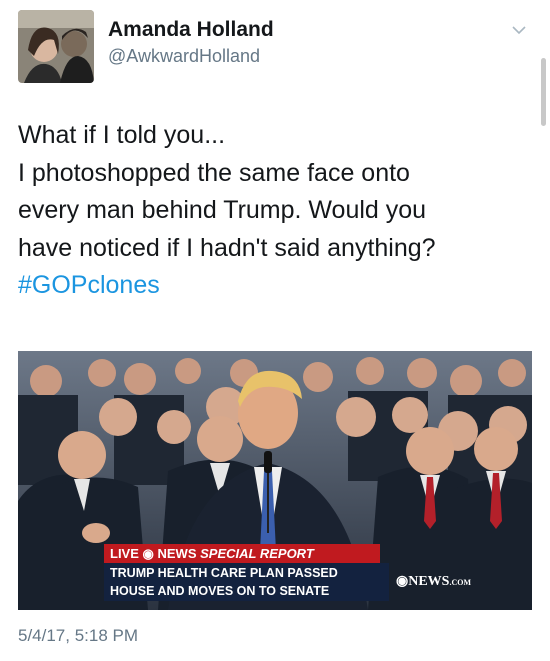 This screenshot has height=661, width=550. Describe the element at coordinates (78, 636) in the screenshot. I see `tweet-timestamp: 5/4/17, 5:18 PM` at that location.